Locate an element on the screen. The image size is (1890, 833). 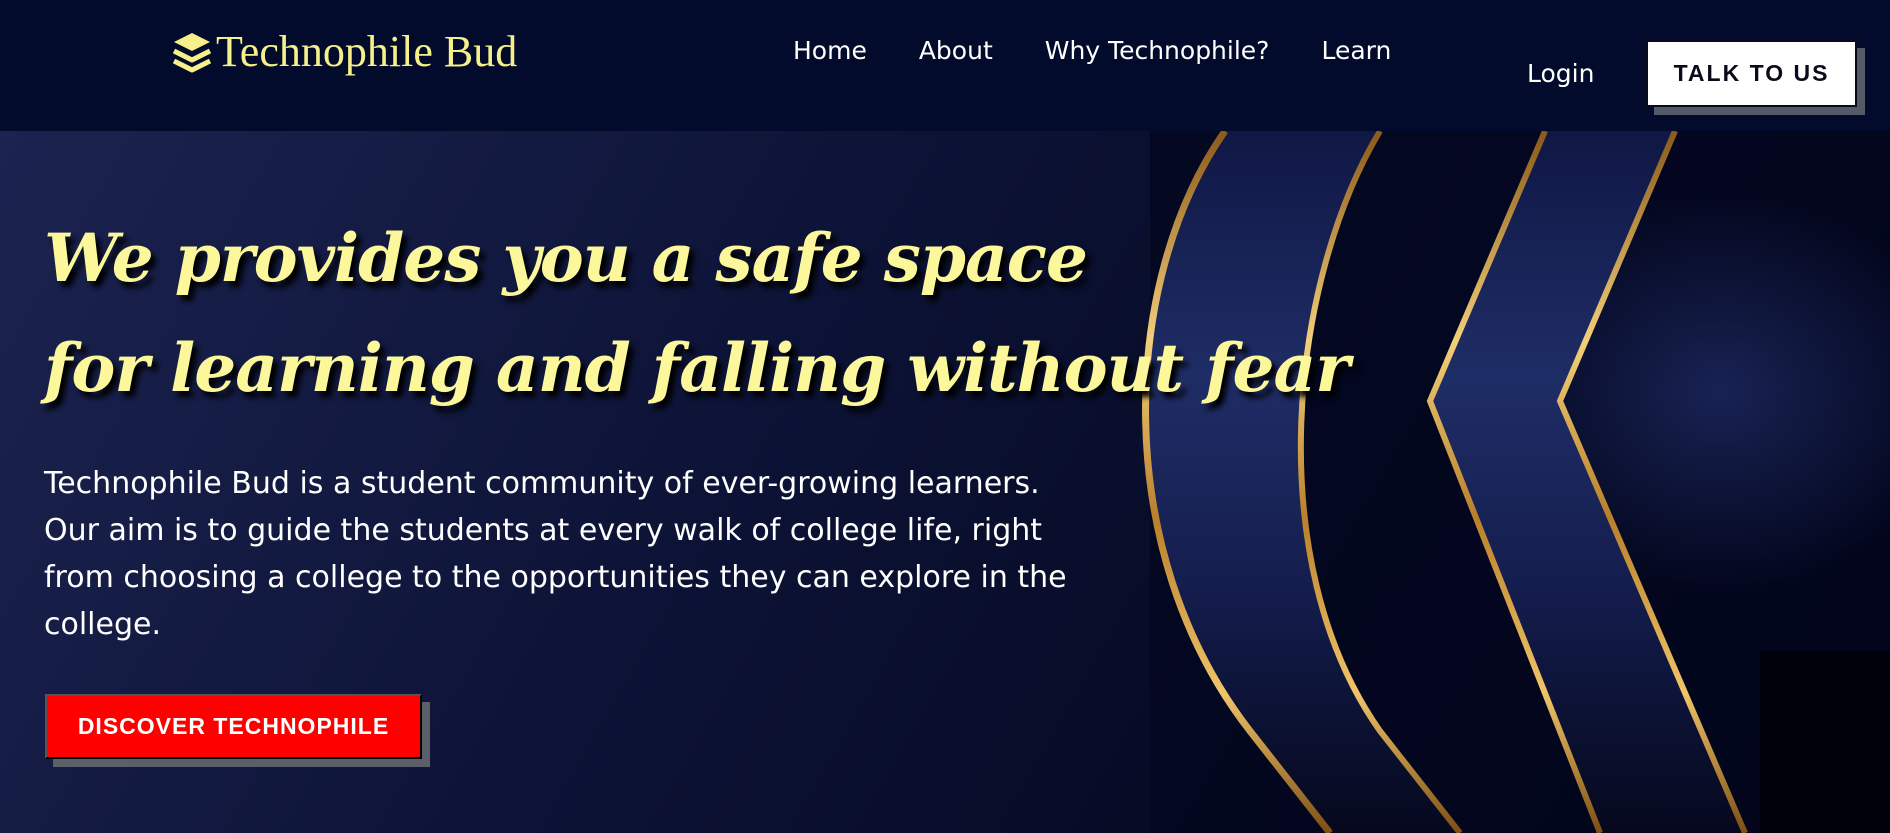
nav-link-home: Home is located at coordinates (830, 50).